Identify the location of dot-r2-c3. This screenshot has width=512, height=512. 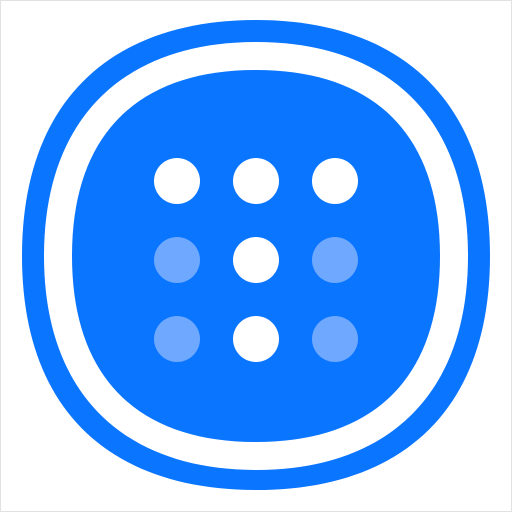
(335, 260).